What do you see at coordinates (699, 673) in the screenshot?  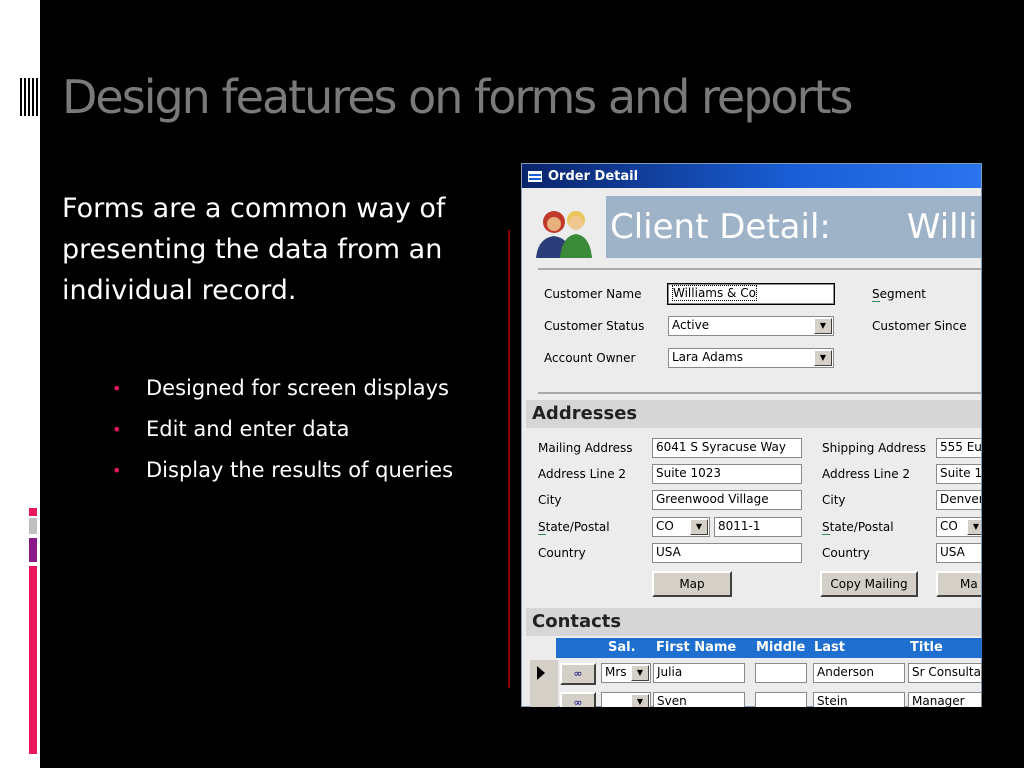 I see `first-name-field: Julia` at bounding box center [699, 673].